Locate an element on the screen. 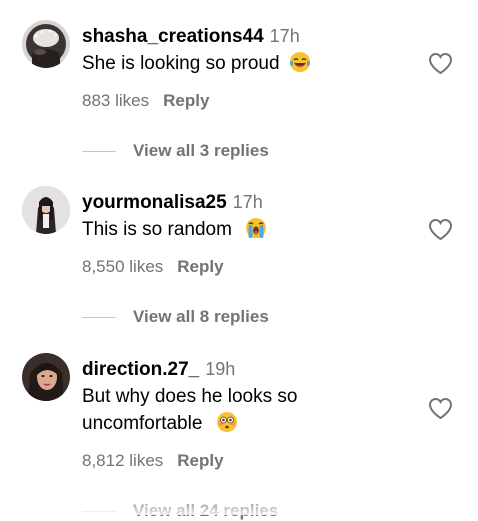  comment-text-content: But why does he looks so uncomfortable is located at coordinates (190, 410).